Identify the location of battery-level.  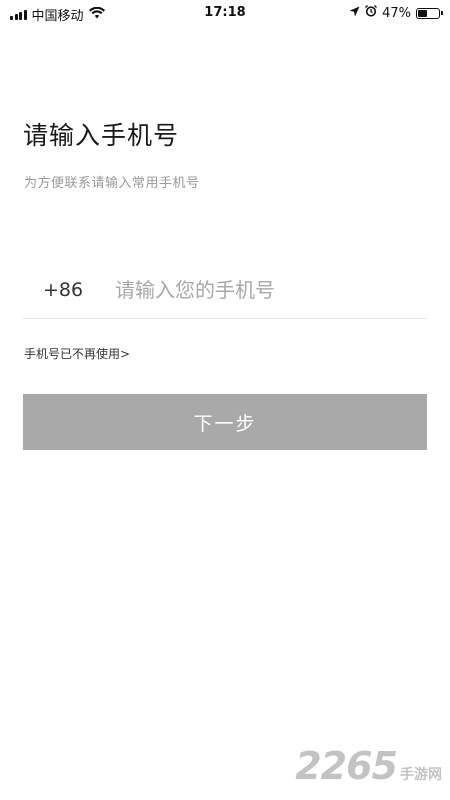
(423, 13).